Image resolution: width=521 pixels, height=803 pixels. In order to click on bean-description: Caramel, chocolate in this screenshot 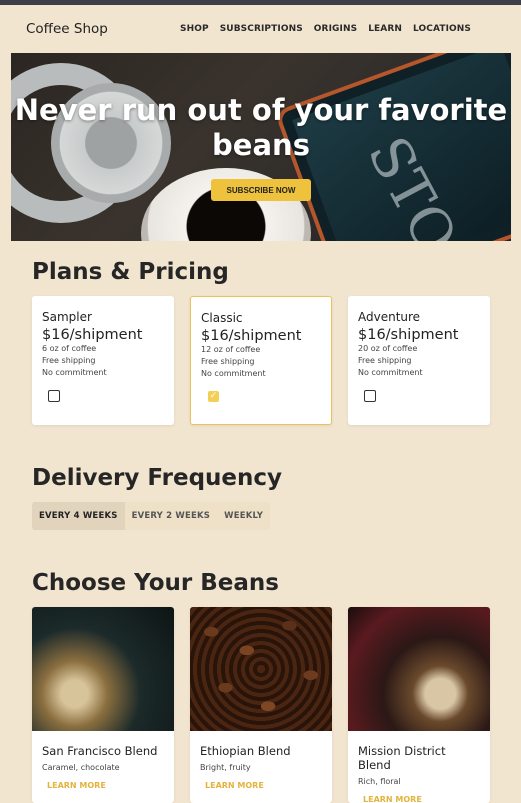, I will do `click(81, 767)`.